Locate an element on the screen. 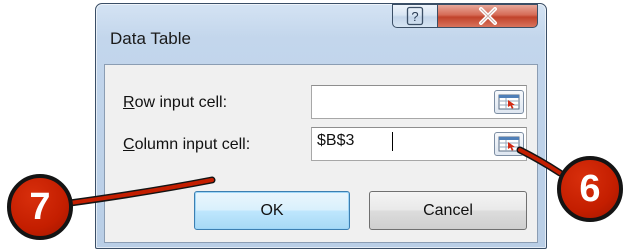 Image resolution: width=644 pixels, height=252 pixels. callout-badge-7: 7 is located at coordinates (40, 207).